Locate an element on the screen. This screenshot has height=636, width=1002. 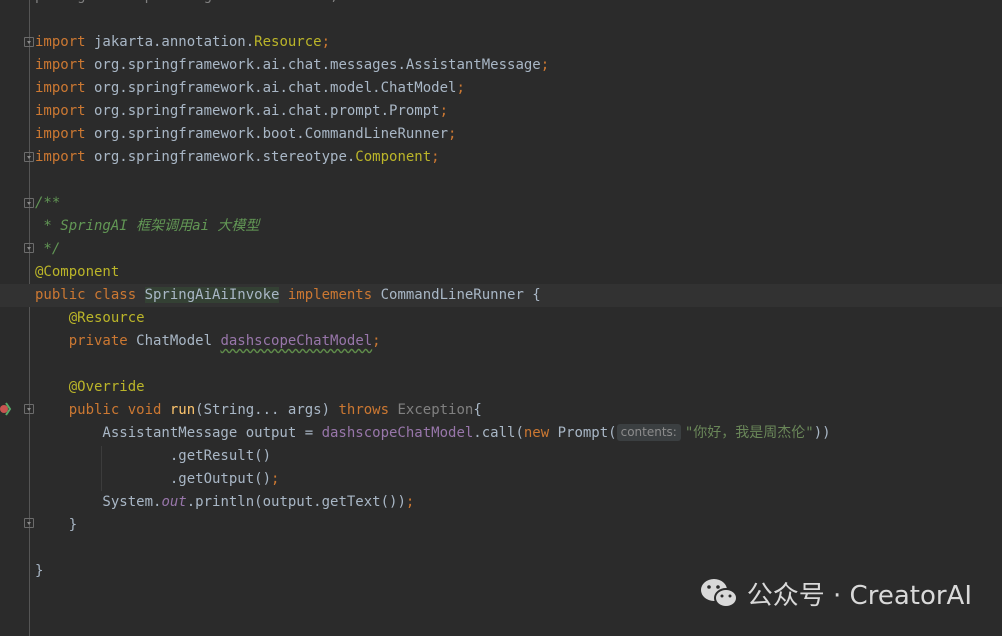
code-token: run is located at coordinates (182, 410).